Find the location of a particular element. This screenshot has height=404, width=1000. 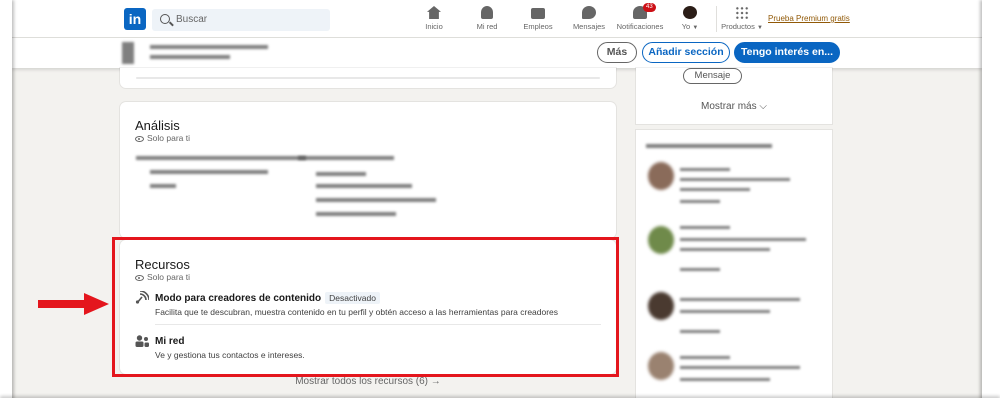

visibility-label: Solo para ti is located at coordinates (168, 138).